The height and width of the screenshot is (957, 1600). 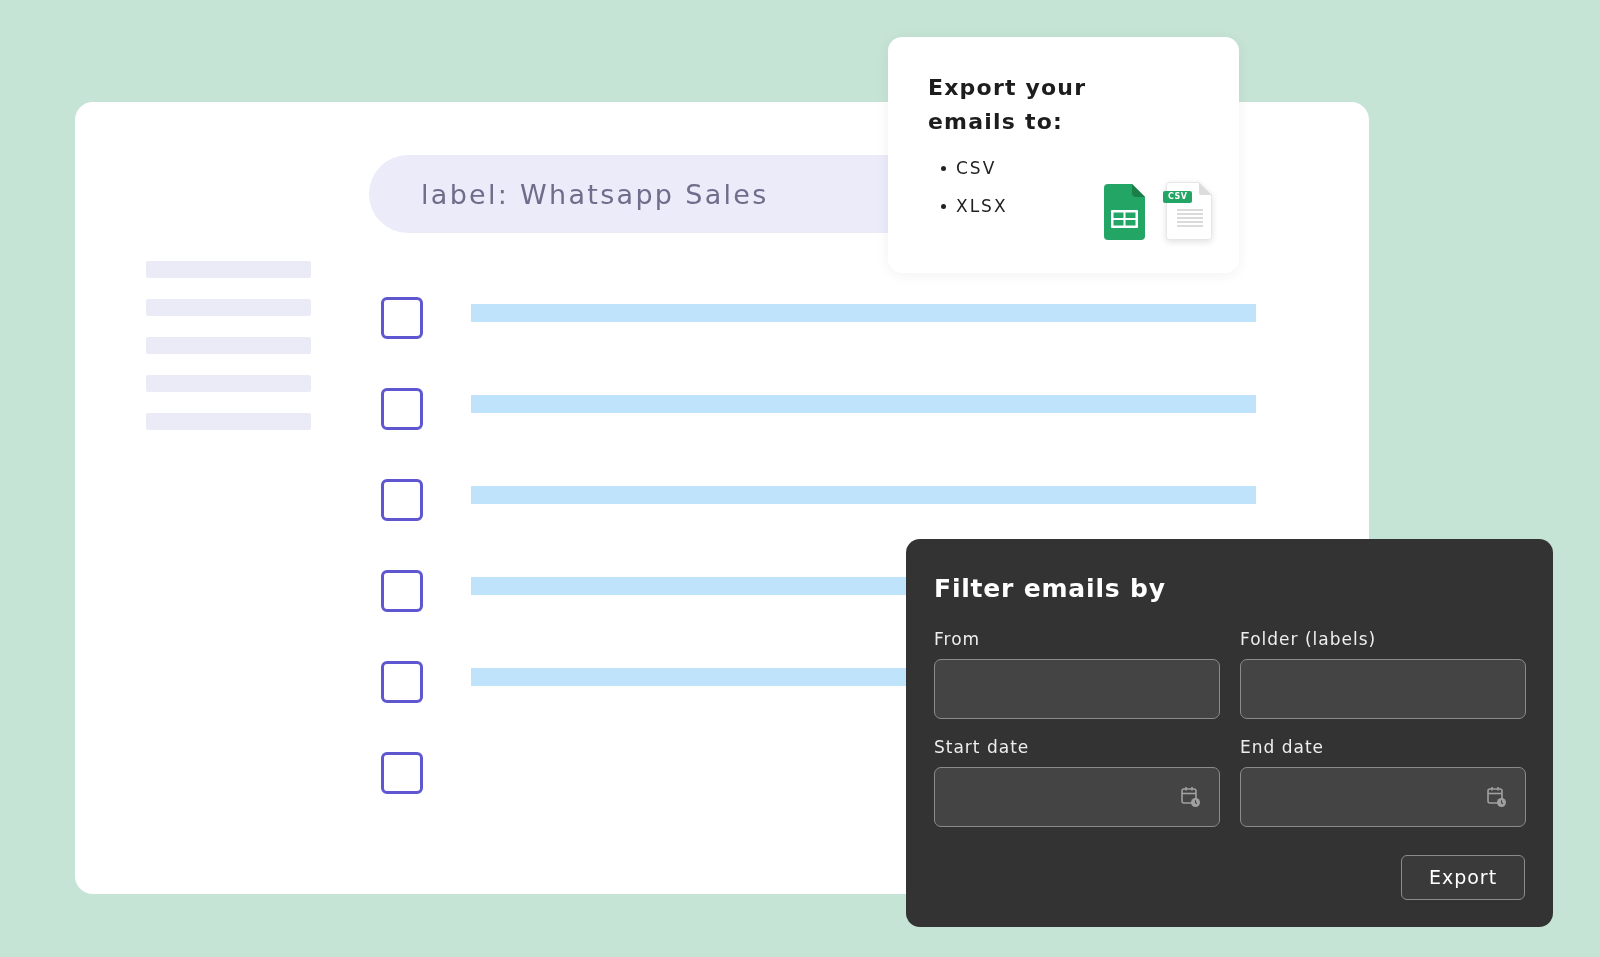 I want to click on export-button: Export, so click(x=1463, y=877).